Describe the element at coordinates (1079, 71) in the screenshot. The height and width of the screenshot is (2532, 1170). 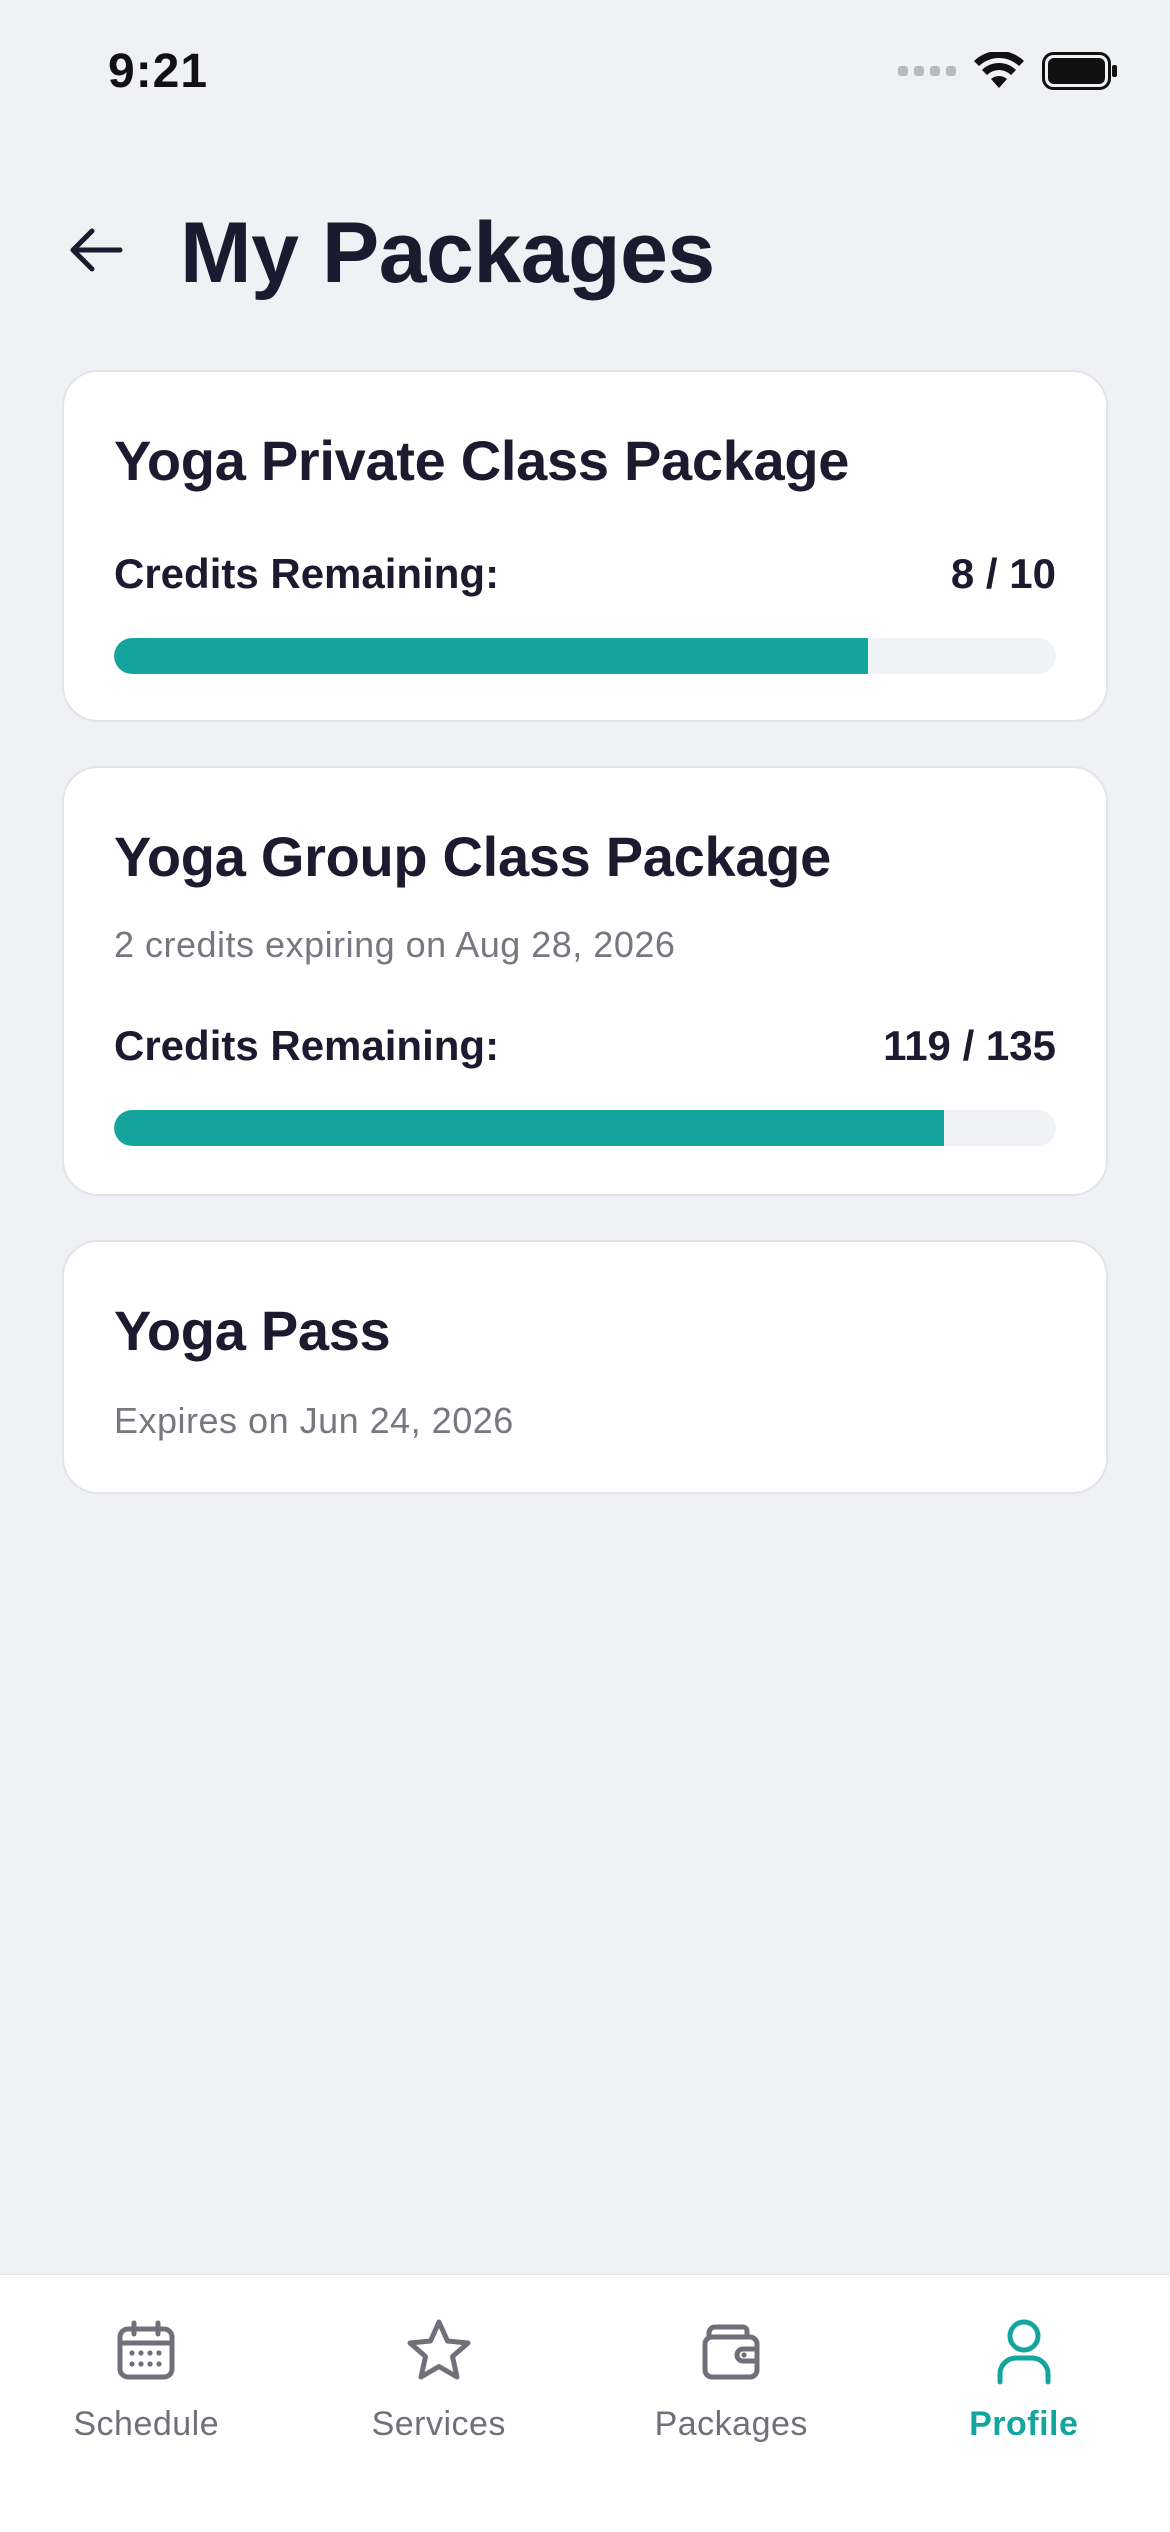
I see `battery-icon` at that location.